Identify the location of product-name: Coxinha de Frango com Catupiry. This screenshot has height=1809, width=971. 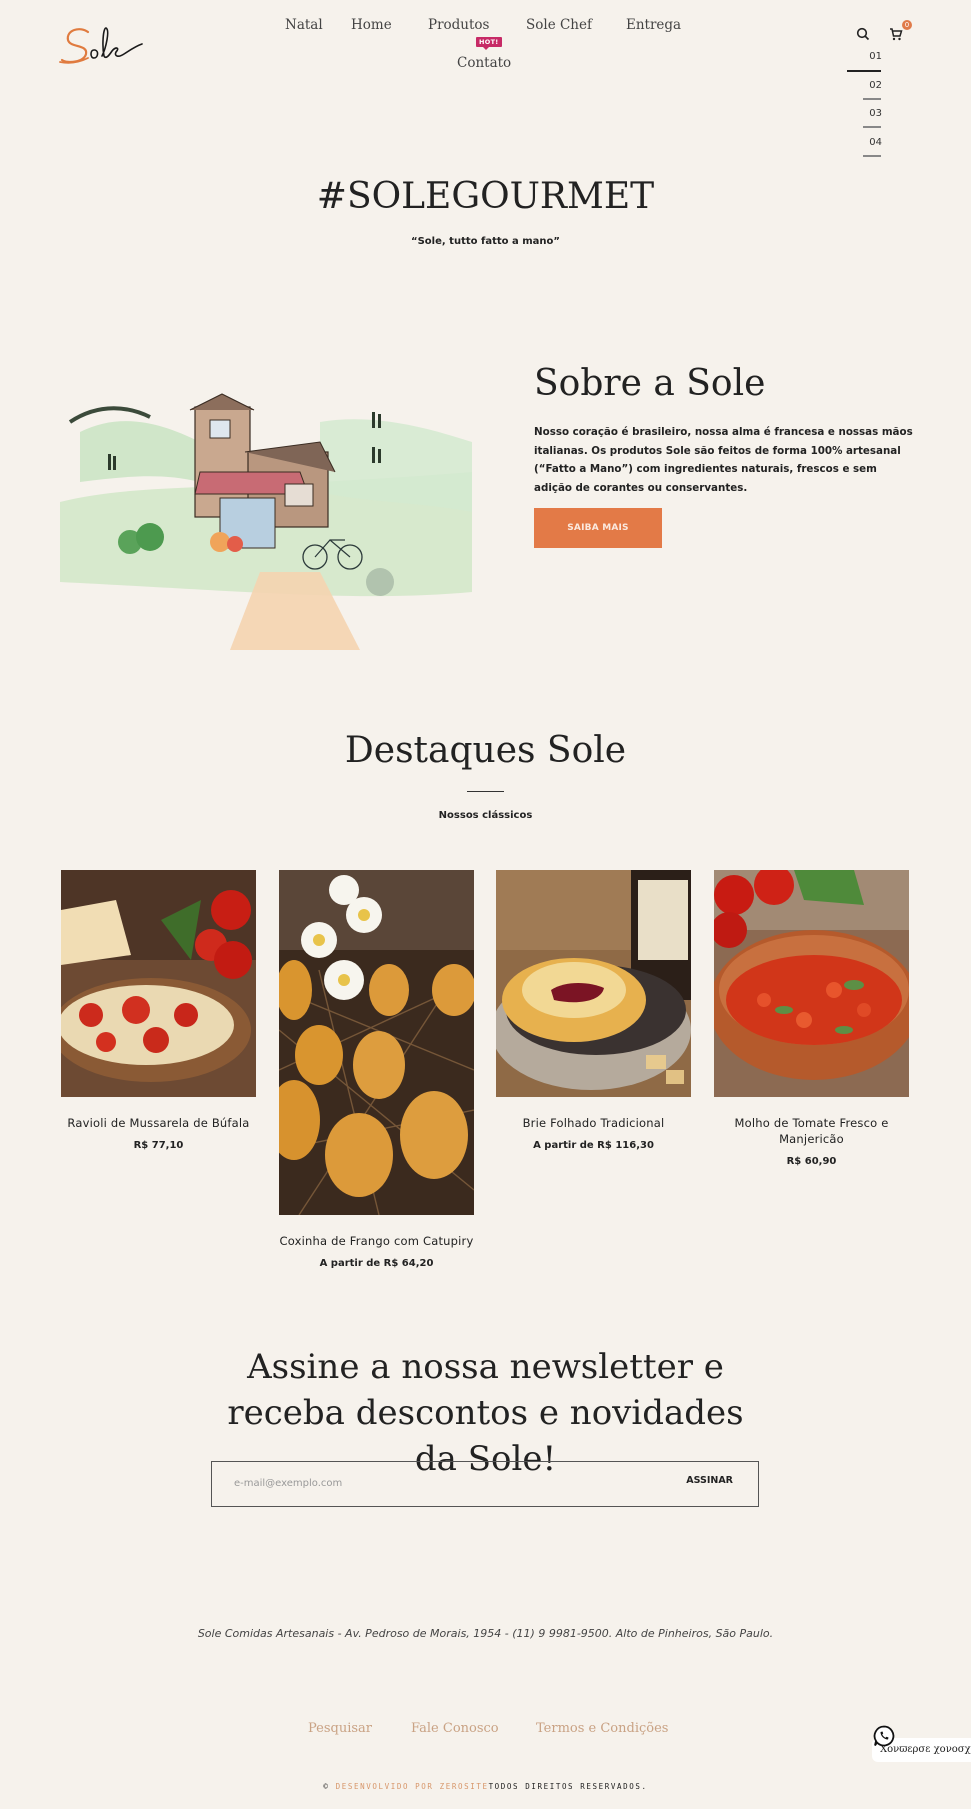
(376, 1241).